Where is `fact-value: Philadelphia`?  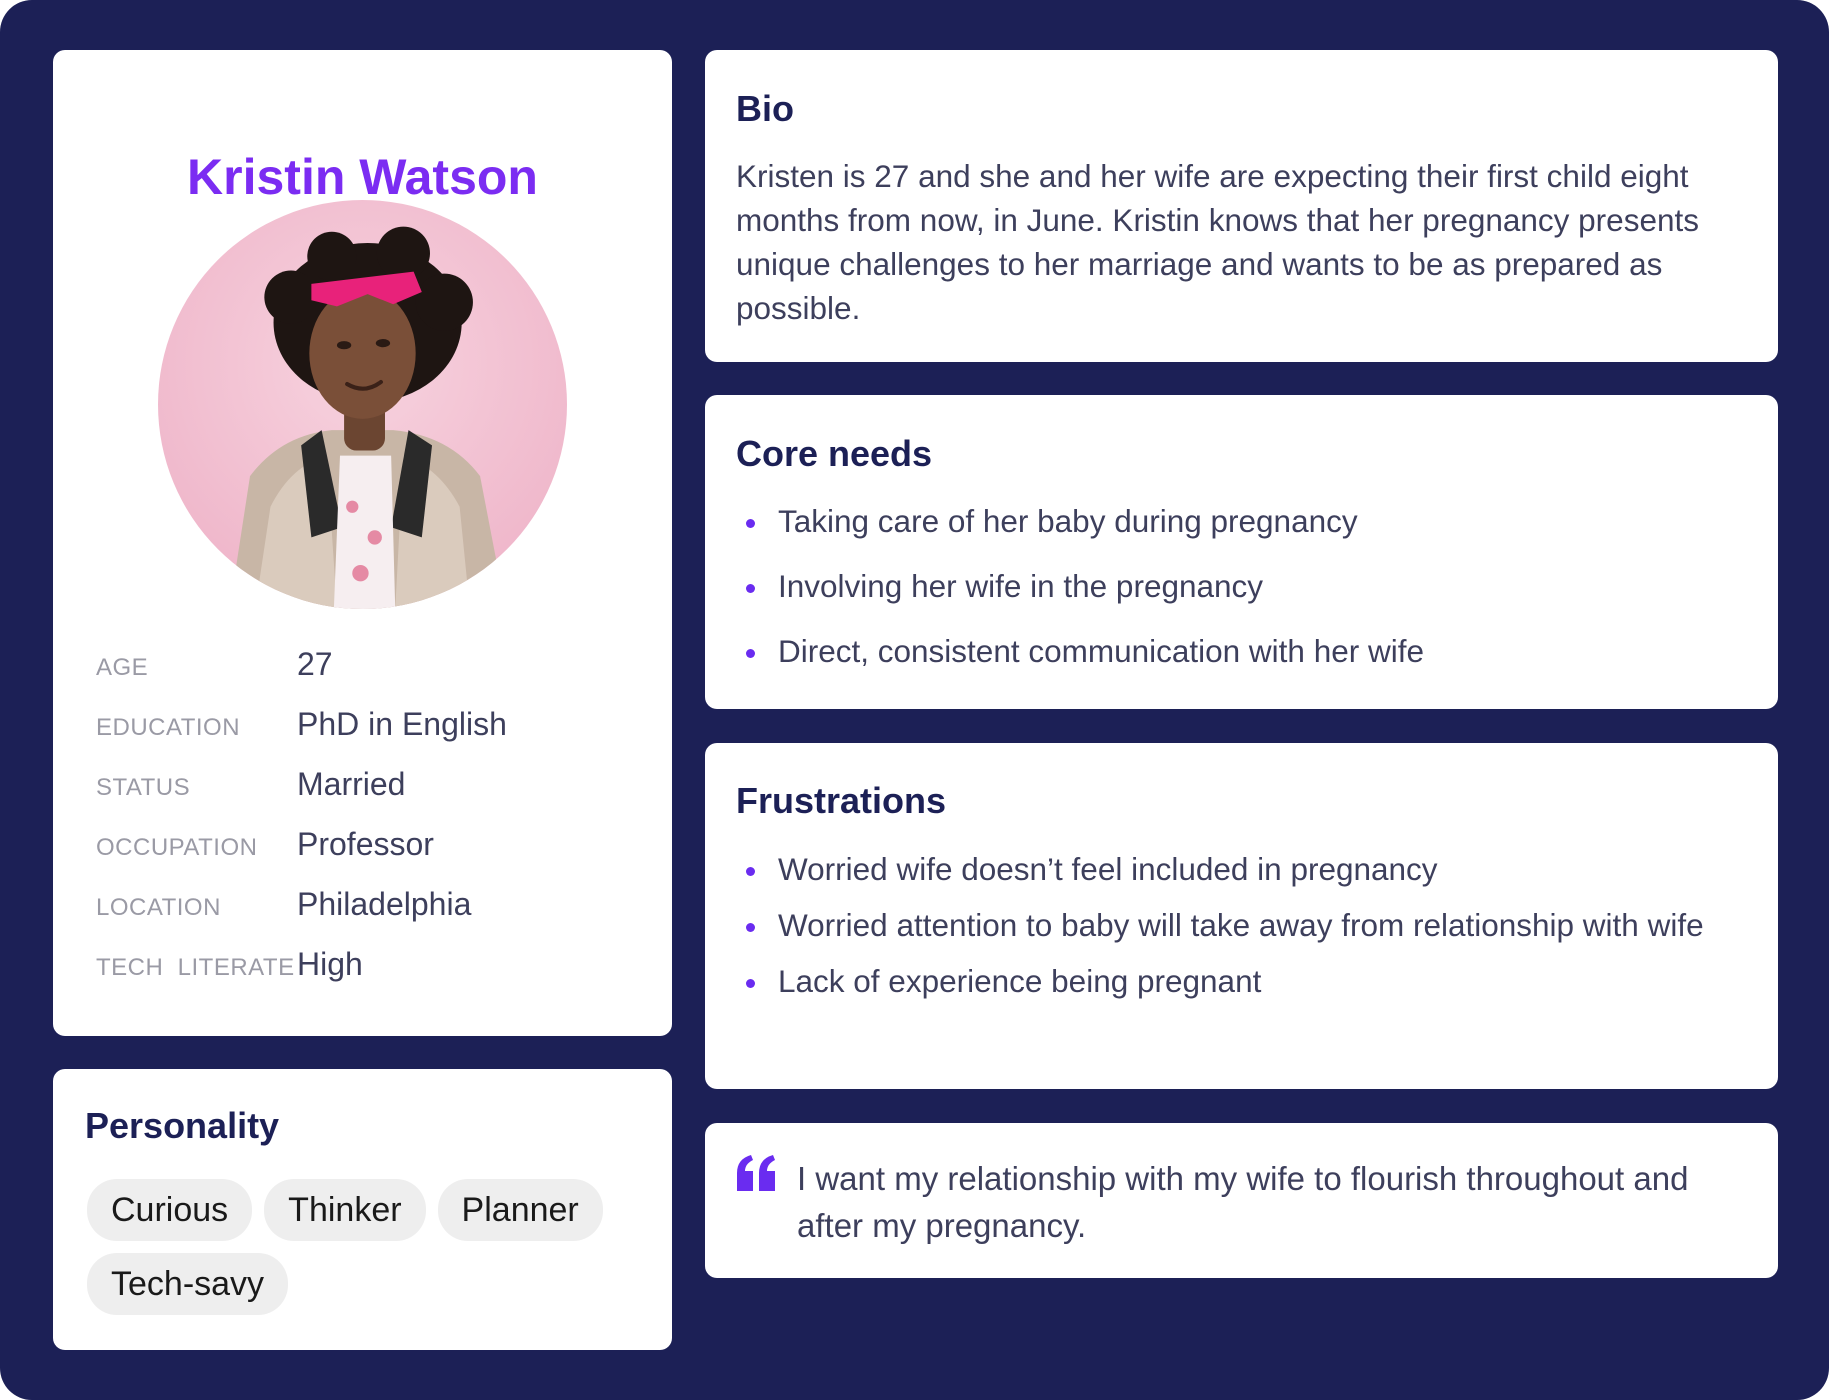 fact-value: Philadelphia is located at coordinates (384, 904).